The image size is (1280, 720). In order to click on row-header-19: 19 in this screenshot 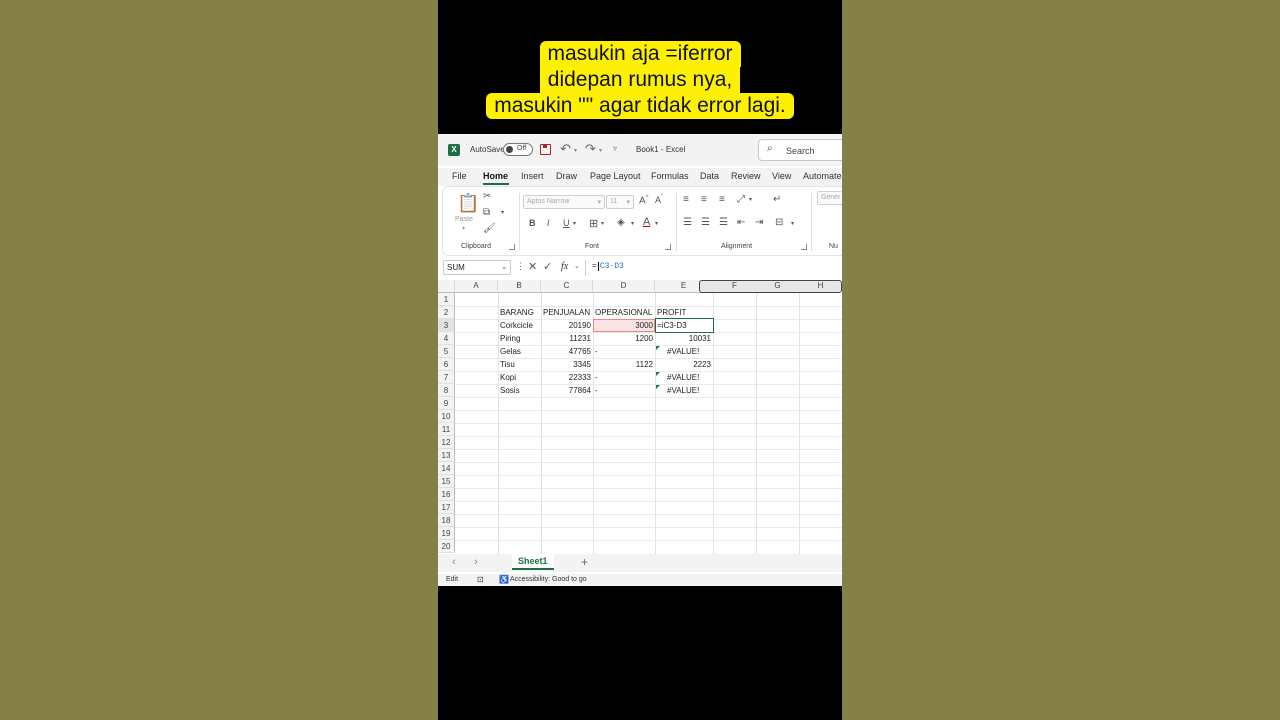, I will do `click(446, 533)`.